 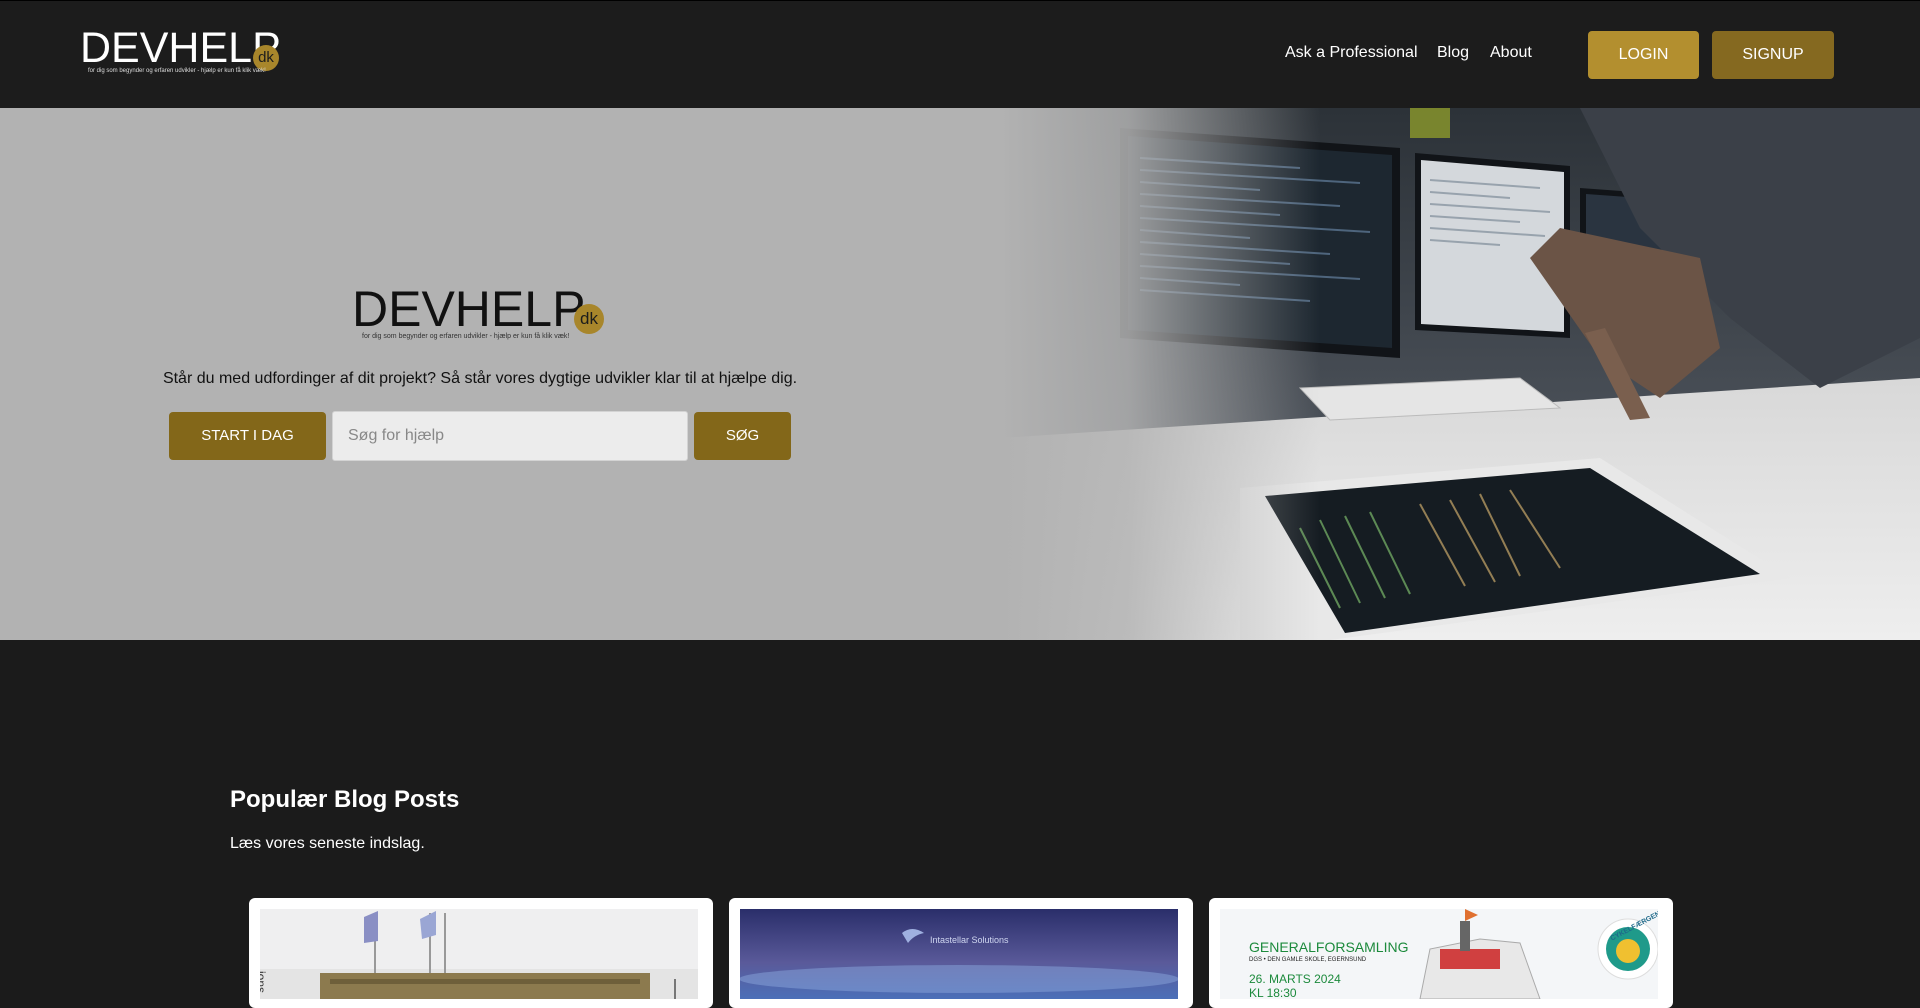 What do you see at coordinates (345, 799) in the screenshot?
I see `section-title: Populær Blog Posts` at bounding box center [345, 799].